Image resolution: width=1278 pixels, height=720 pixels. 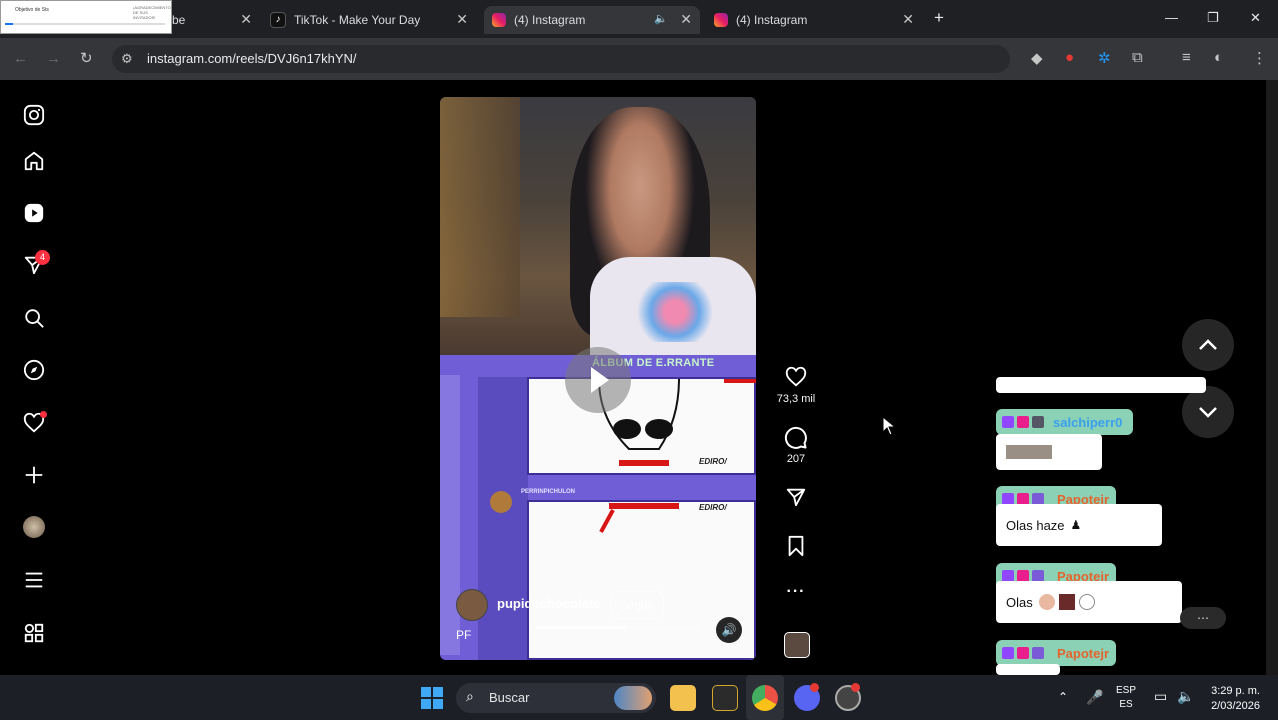 I want to click on url-text: instagram.com/reels/DVJ6n17khYN/, so click(x=252, y=58).